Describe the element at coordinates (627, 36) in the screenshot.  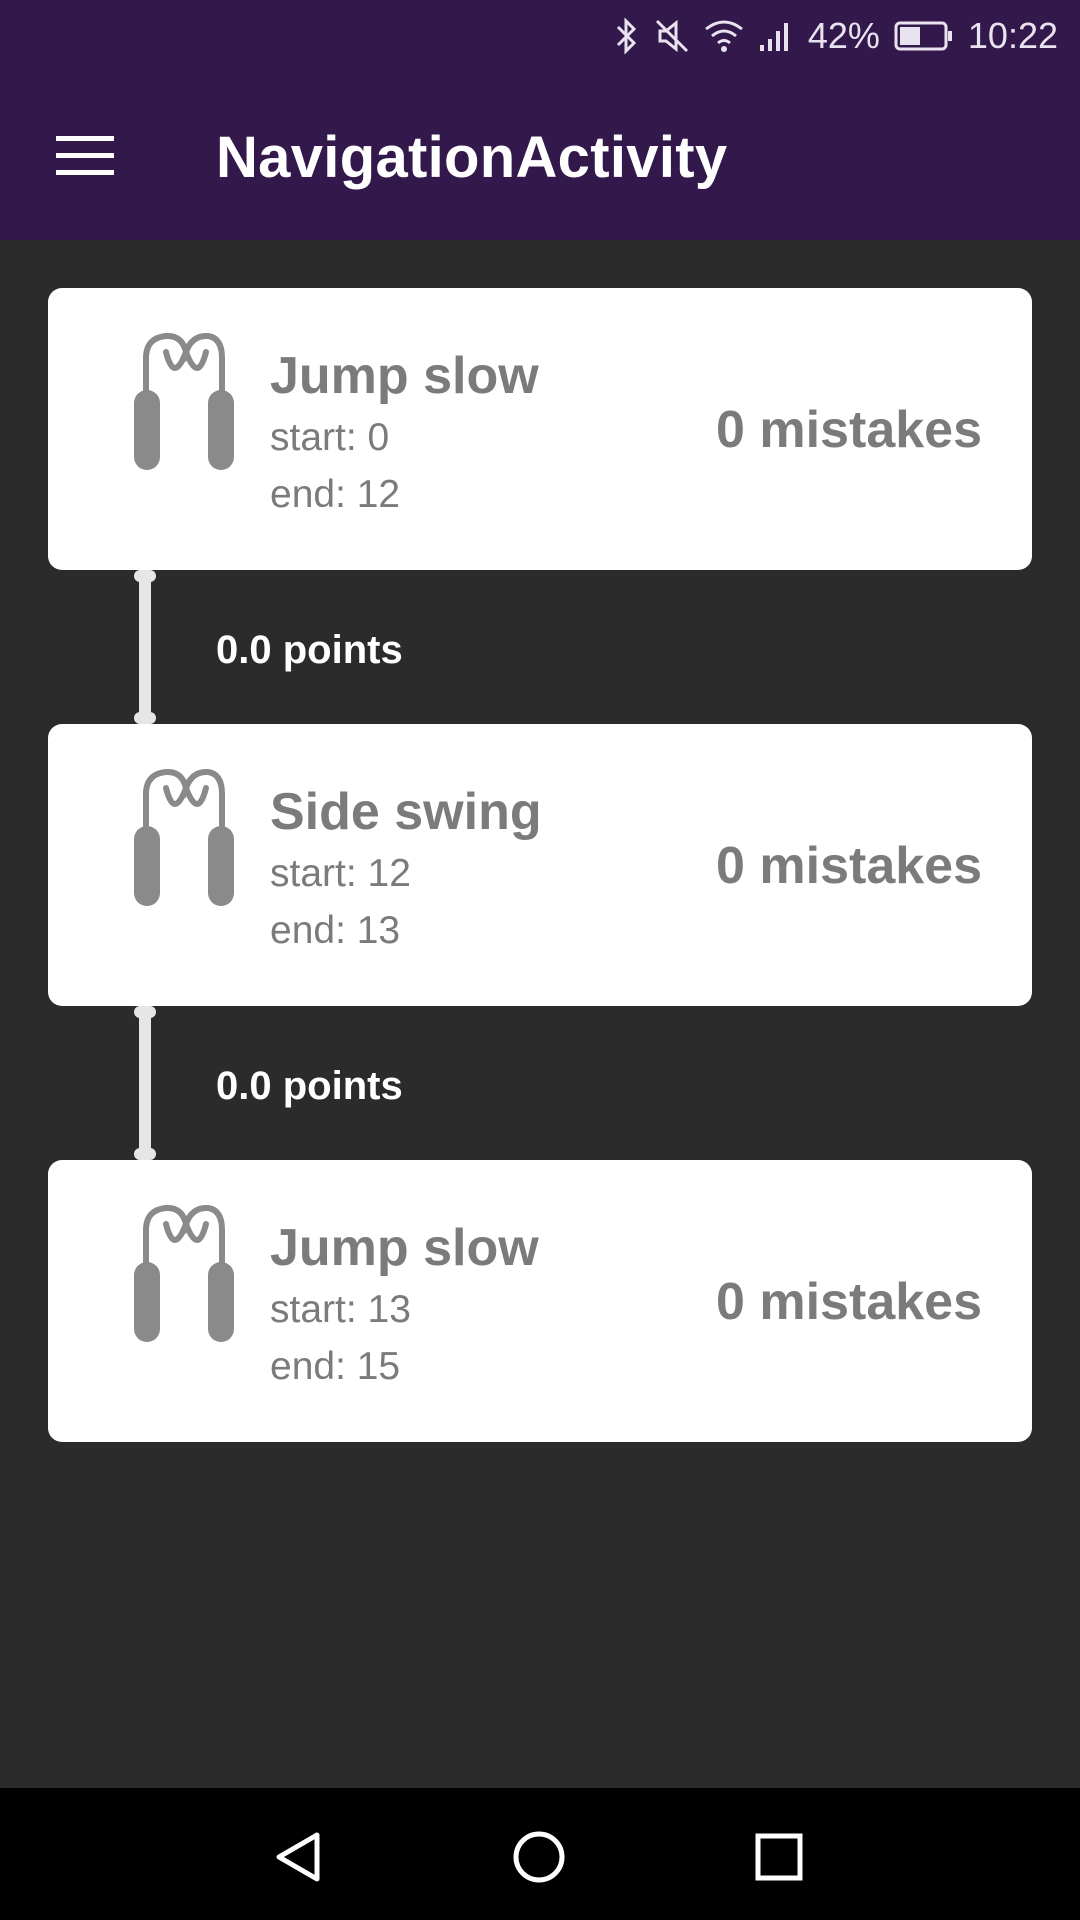
I see `bluetooth-icon` at that location.